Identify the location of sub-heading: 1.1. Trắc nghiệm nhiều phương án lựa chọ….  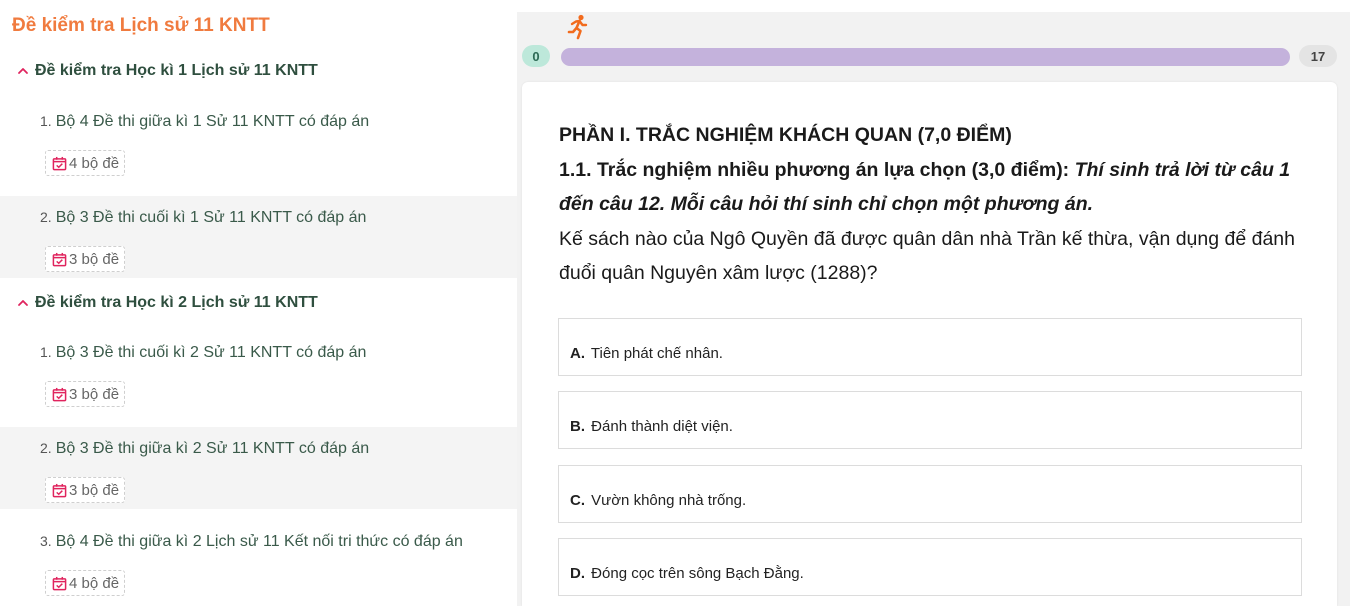
(814, 169).